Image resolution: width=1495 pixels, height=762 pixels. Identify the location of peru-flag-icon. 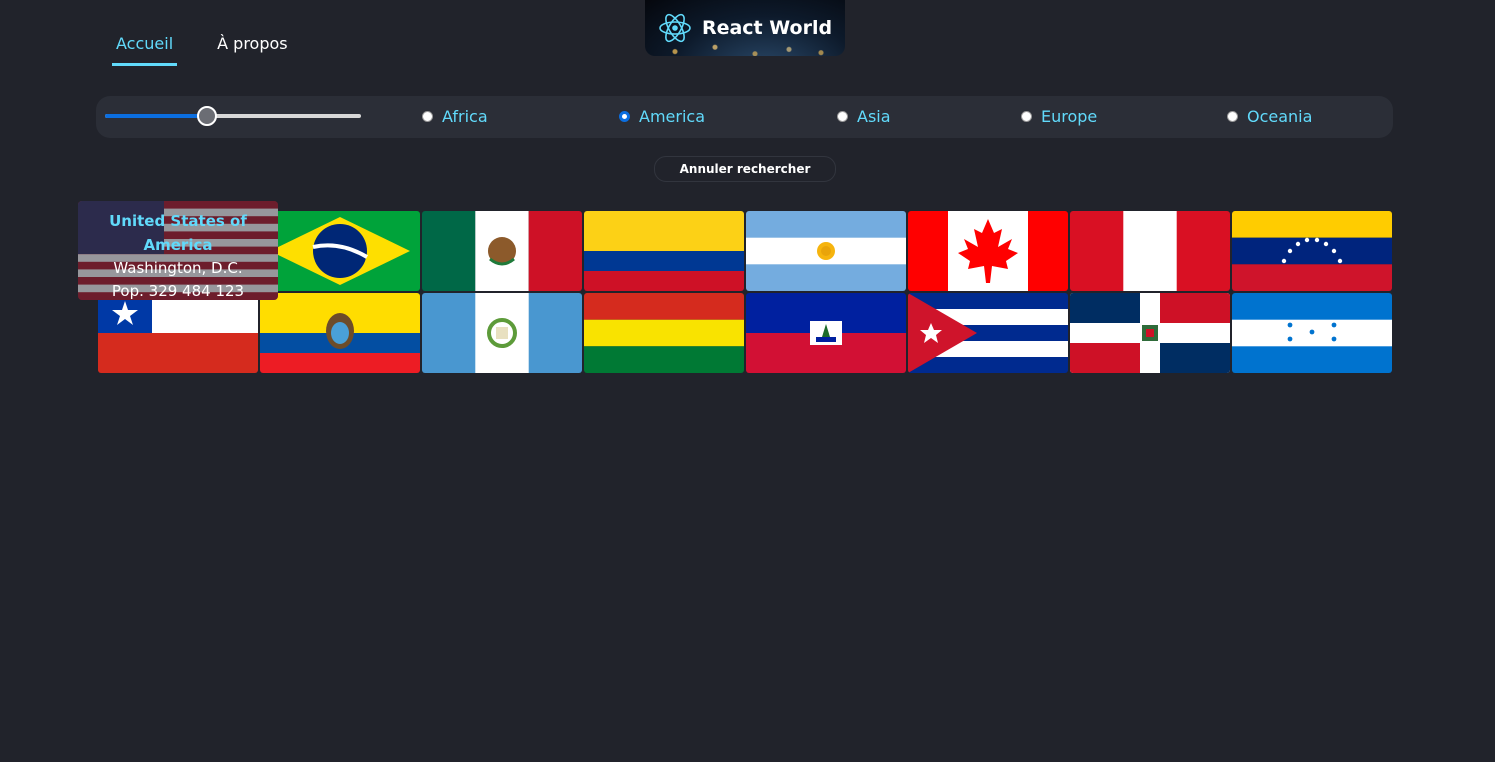
(1150, 251).